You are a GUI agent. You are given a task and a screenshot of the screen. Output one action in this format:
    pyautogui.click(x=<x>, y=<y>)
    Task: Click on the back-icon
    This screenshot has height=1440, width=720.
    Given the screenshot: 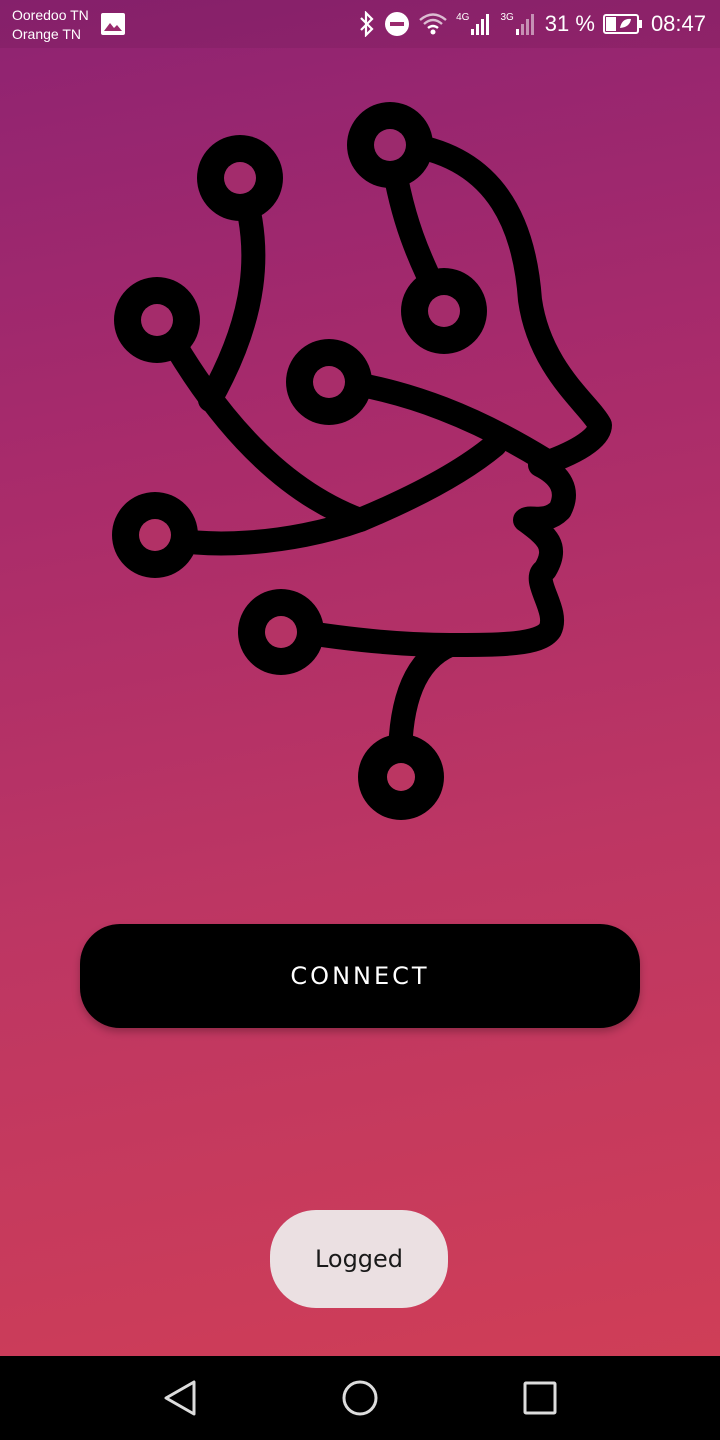 What is the action you would take?
    pyautogui.click(x=180, y=1398)
    